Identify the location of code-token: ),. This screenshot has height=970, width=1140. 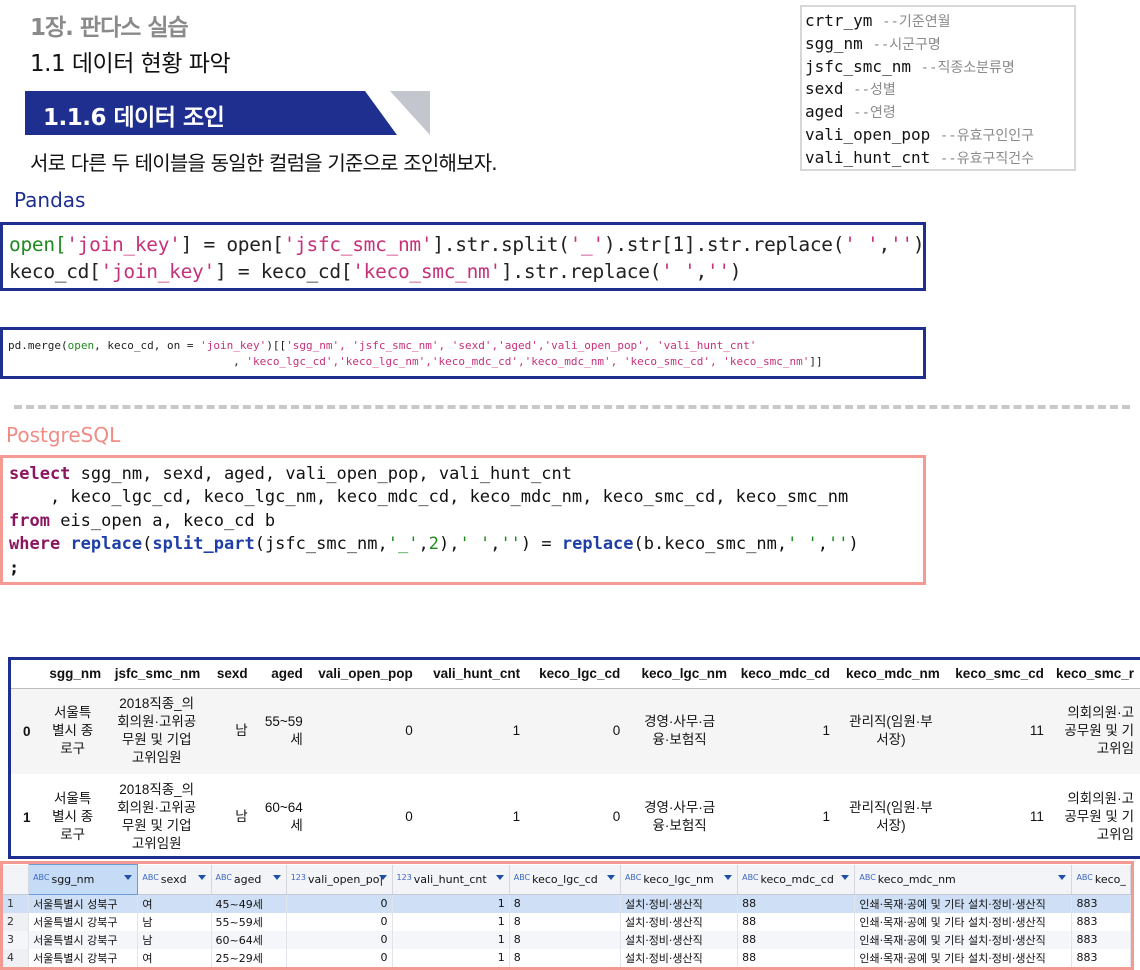
(449, 544).